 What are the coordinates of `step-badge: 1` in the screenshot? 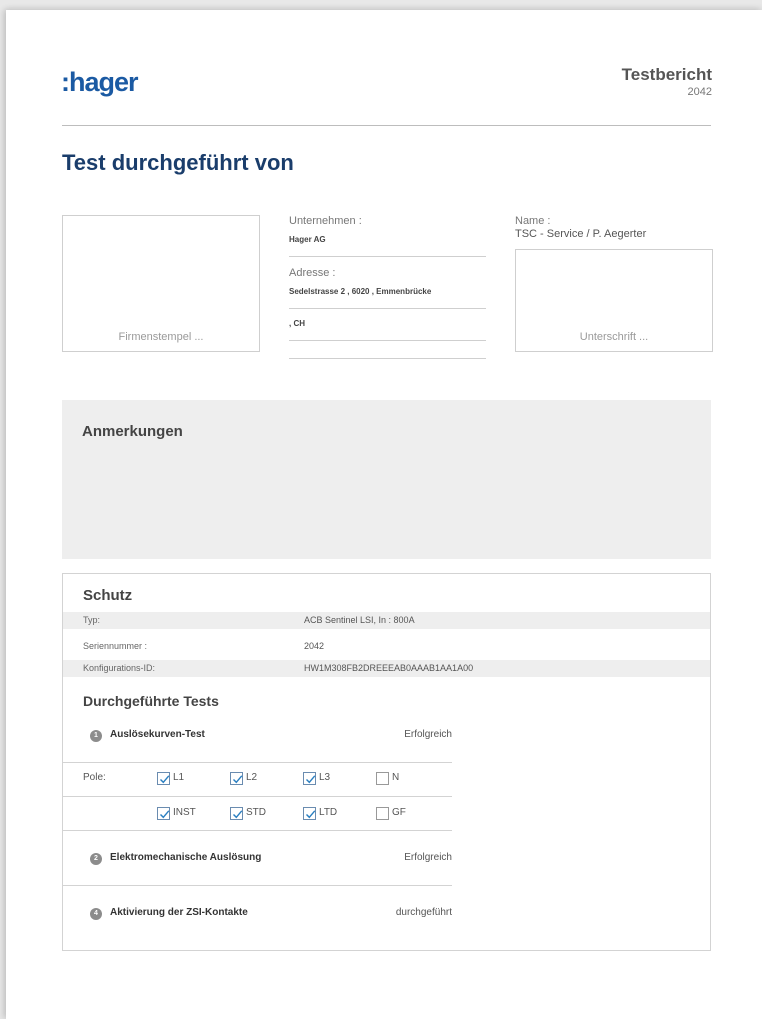 It's located at (96, 736).